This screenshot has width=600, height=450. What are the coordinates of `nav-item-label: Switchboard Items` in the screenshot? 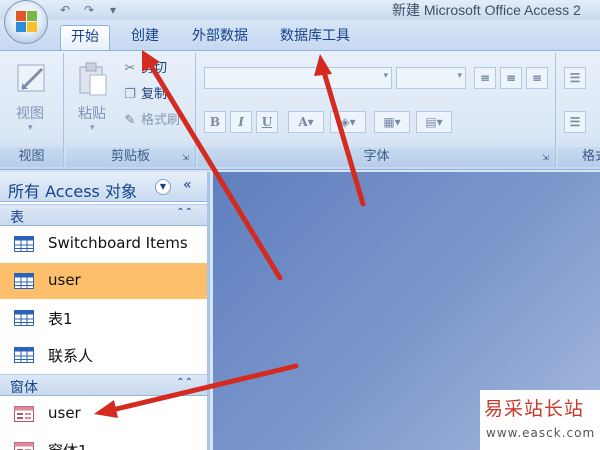 It's located at (118, 243).